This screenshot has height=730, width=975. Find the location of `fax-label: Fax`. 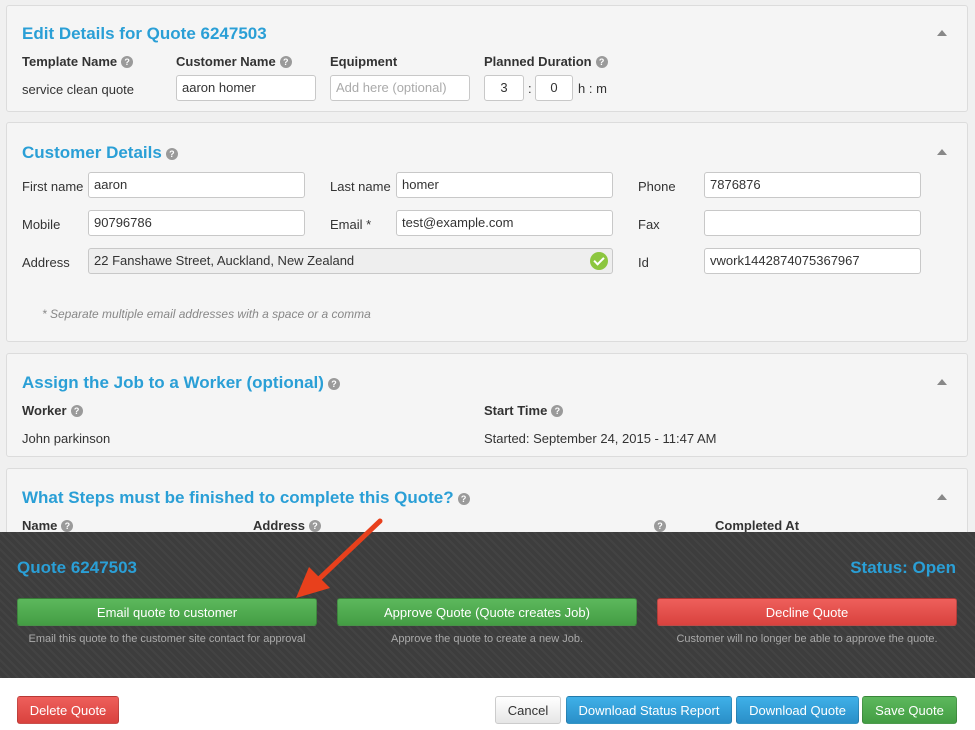

fax-label: Fax is located at coordinates (649, 224).